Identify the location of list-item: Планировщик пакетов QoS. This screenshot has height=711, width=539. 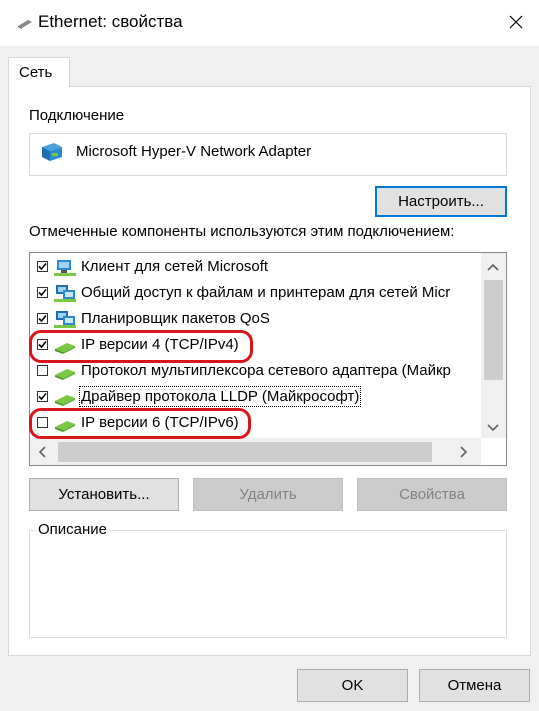
(256, 319).